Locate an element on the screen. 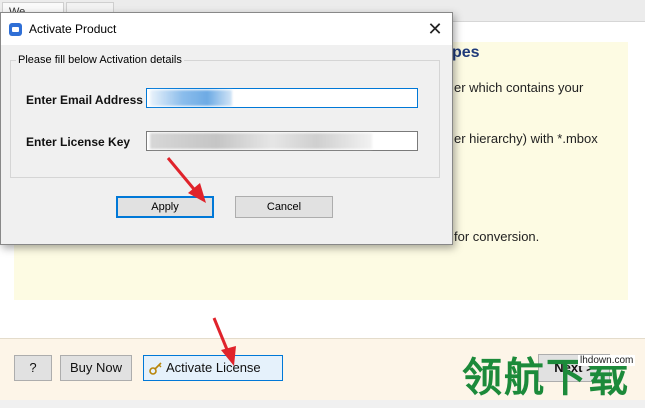 The height and width of the screenshot is (408, 645). instructions-text-line-3: for conversion. is located at coordinates (497, 236).